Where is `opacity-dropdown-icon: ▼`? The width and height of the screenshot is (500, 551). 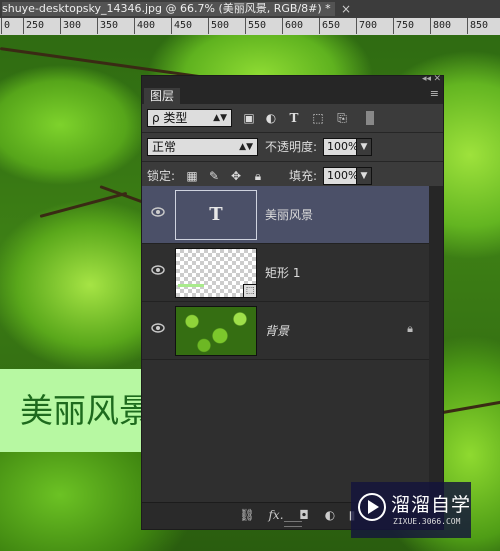 opacity-dropdown-icon: ▼ is located at coordinates (364, 147).